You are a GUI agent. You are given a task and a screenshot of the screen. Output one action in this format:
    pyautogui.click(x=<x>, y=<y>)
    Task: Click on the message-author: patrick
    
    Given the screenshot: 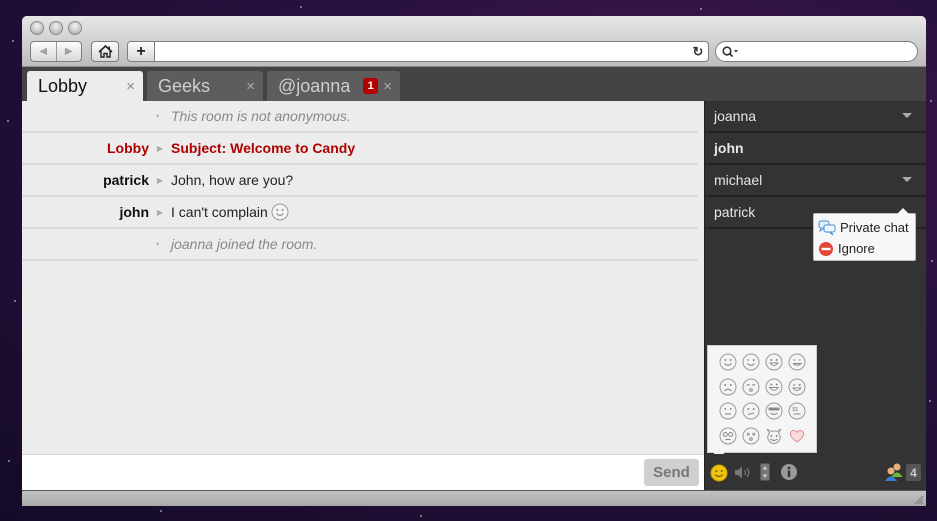 What is the action you would take?
    pyautogui.click(x=85, y=180)
    